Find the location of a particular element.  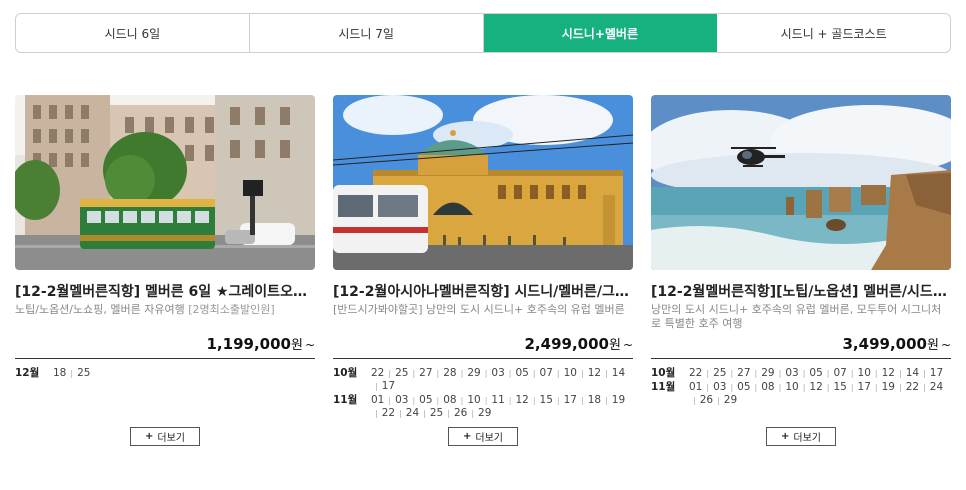

product-image-twelve-apostles is located at coordinates (801, 182).